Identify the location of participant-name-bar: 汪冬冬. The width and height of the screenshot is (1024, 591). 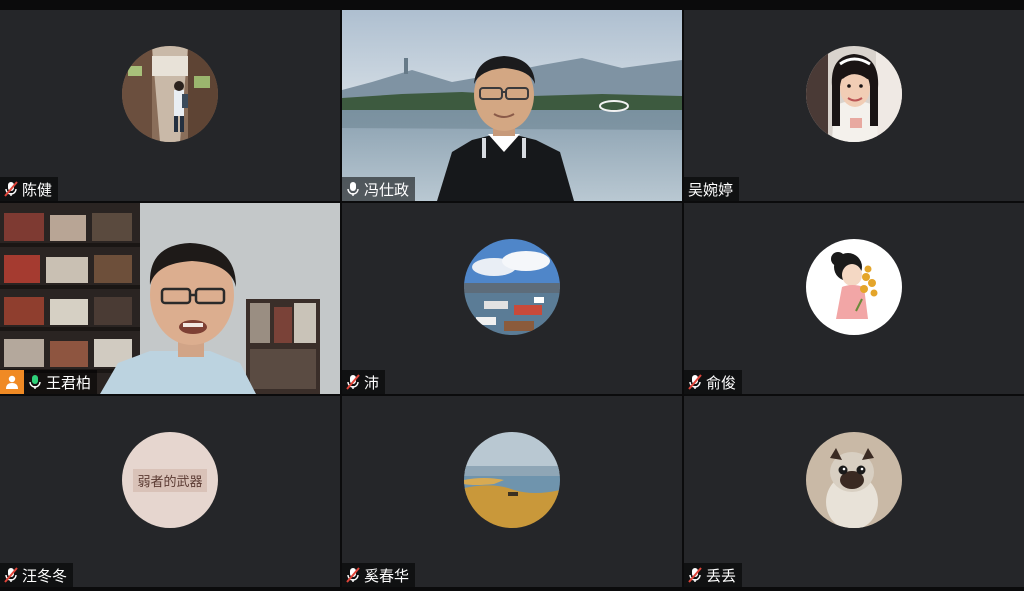
(37, 575).